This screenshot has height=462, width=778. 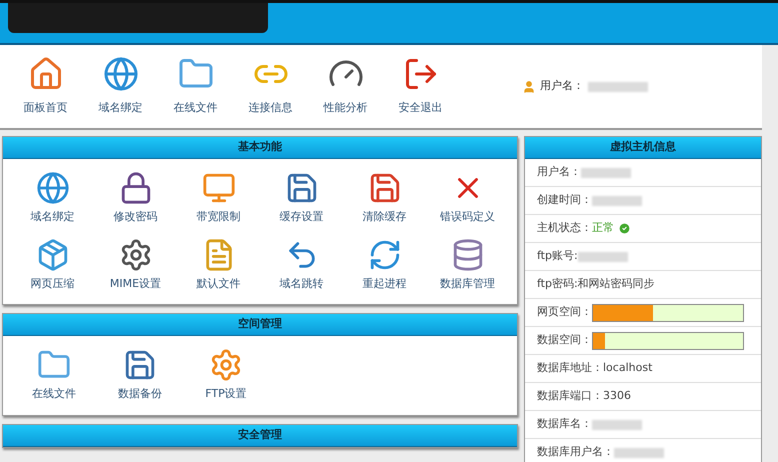 I want to click on user-label: 用户名：, so click(x=562, y=86).